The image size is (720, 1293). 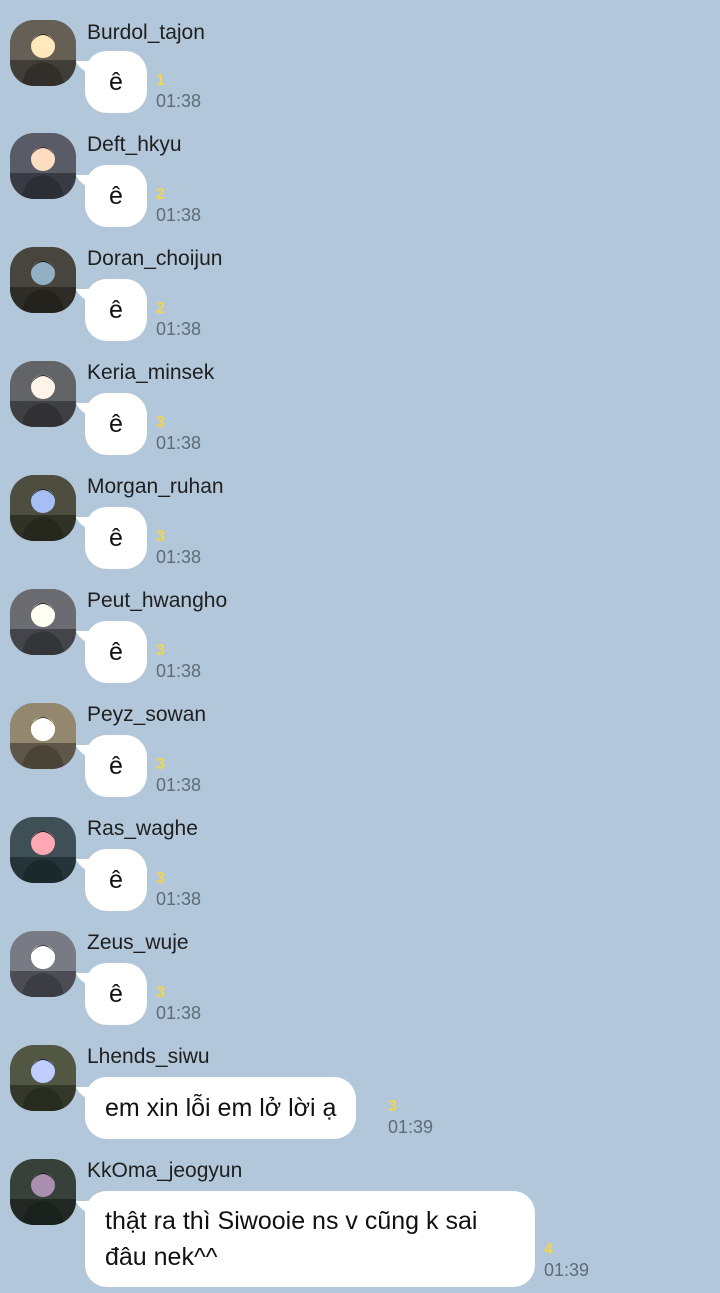 I want to click on sender-name: Deft_hkyu, so click(x=134, y=144).